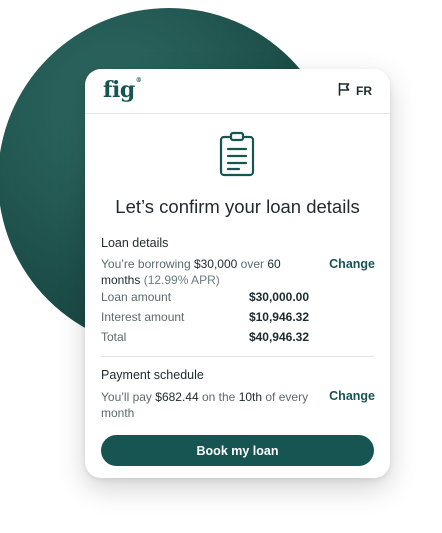 This screenshot has height=533, width=442. I want to click on row-label: Interest amount, so click(143, 317).